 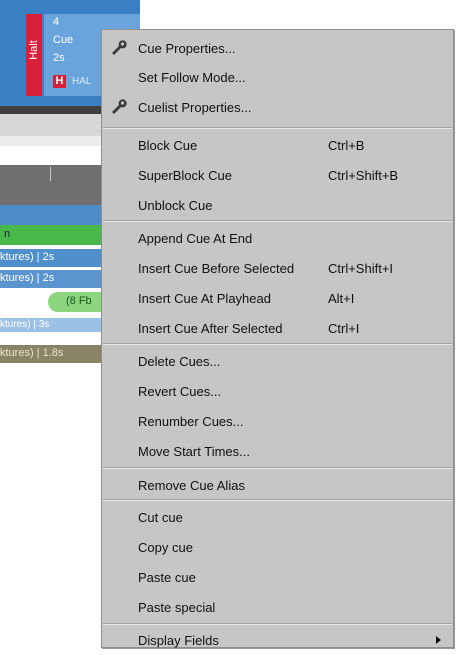 What do you see at coordinates (82, 81) in the screenshot?
I see `halt-badge-text: HAL` at bounding box center [82, 81].